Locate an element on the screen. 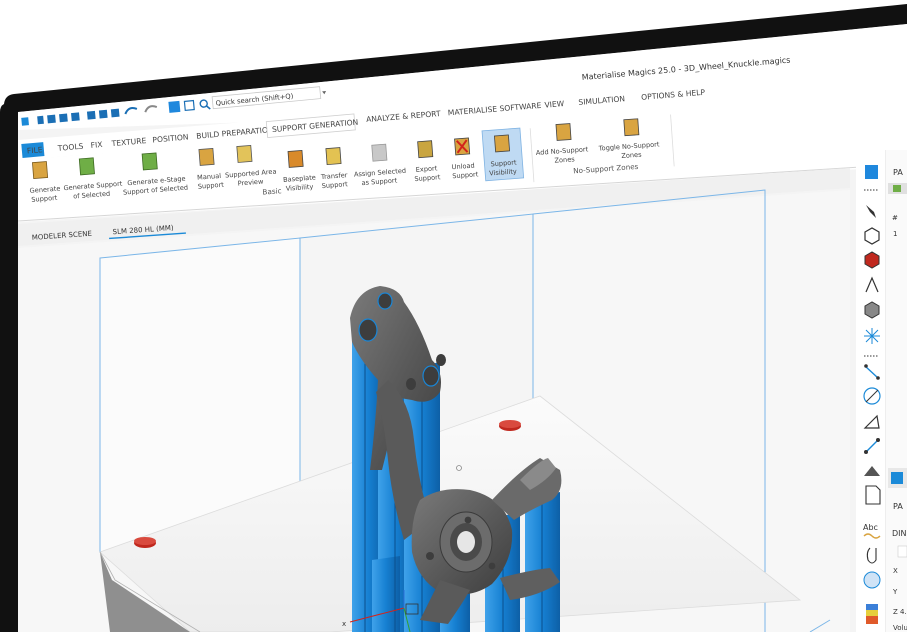 The image size is (907, 632). open-file-icon is located at coordinates (51, 119).